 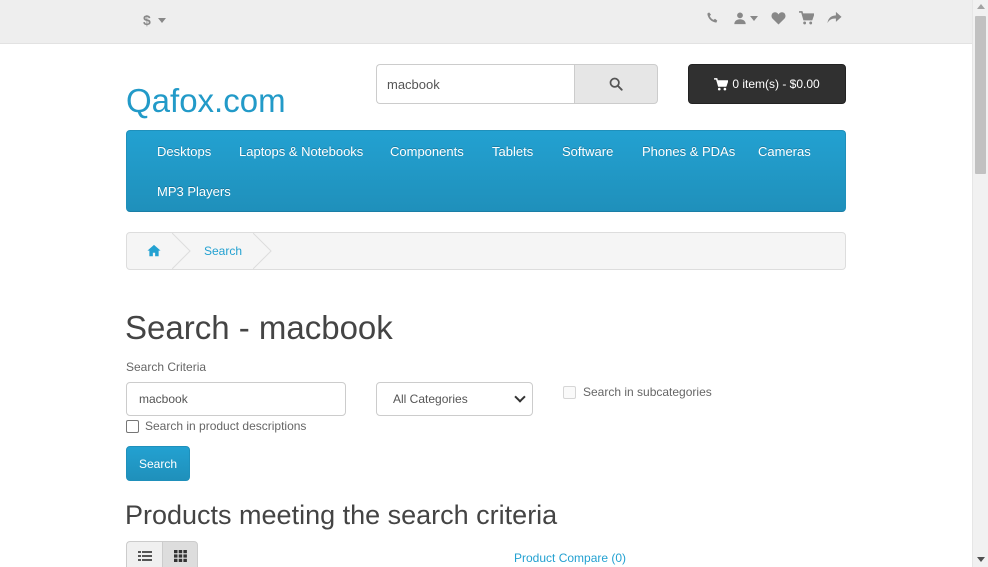 I want to click on subcategories-label: Search in subcategories, so click(x=647, y=392).